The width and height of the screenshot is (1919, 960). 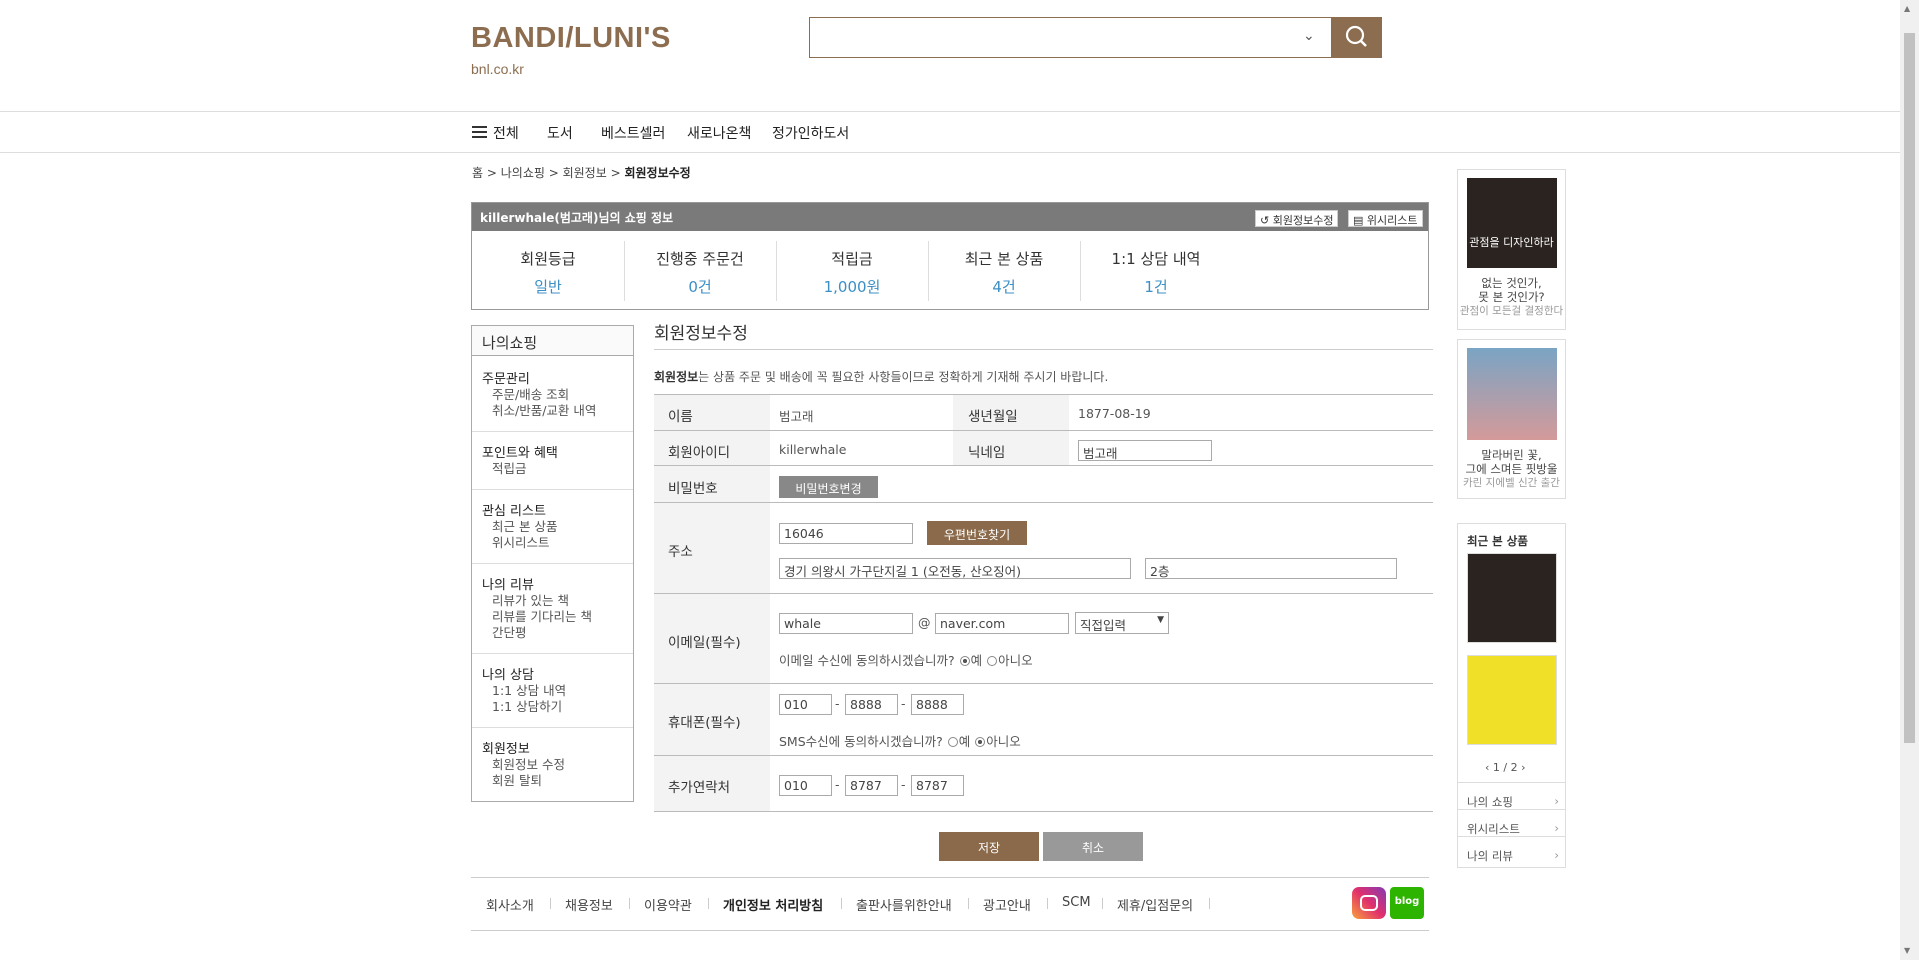 I want to click on chevron-left-icon: ‹, so click(x=1487, y=767).